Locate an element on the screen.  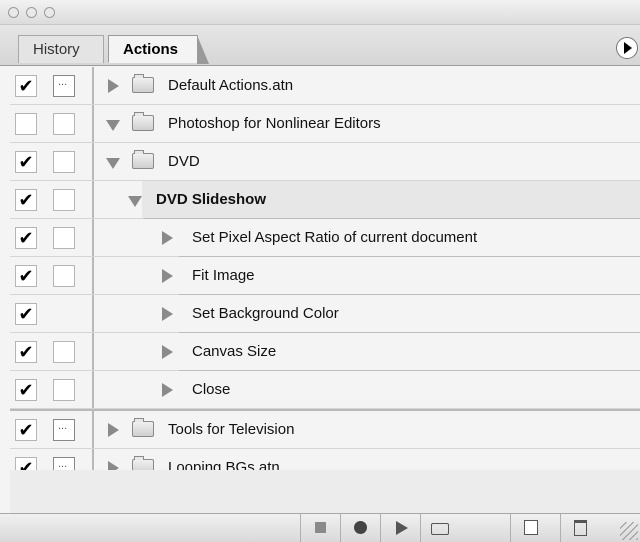
stop-icon is located at coordinates (320, 527).